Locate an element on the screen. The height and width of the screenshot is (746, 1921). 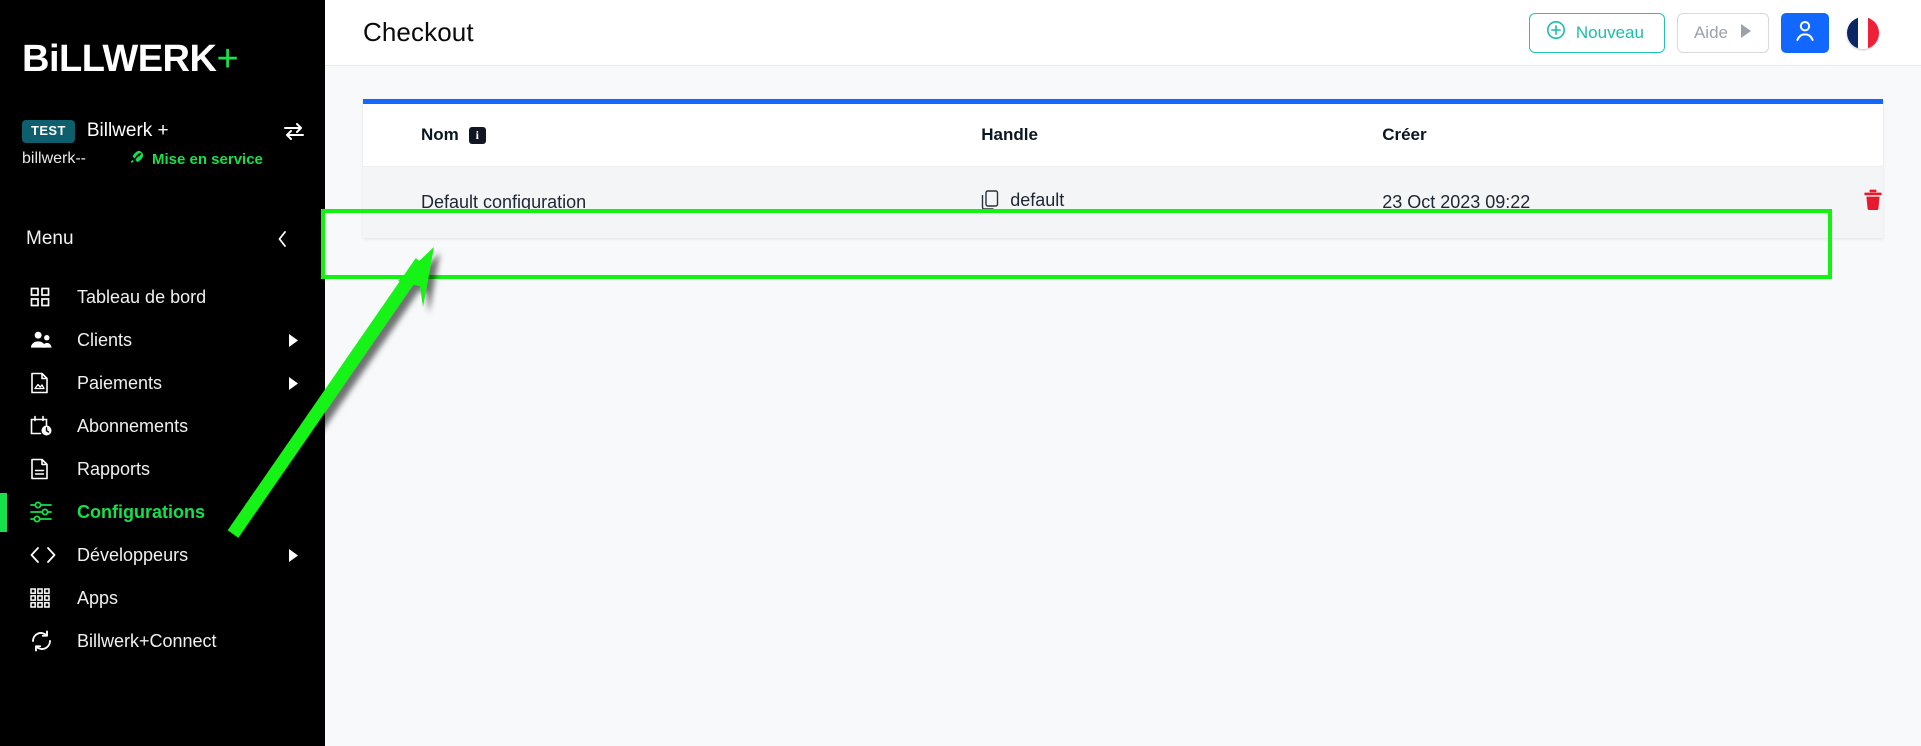
sliders-icon is located at coordinates (43, 512).